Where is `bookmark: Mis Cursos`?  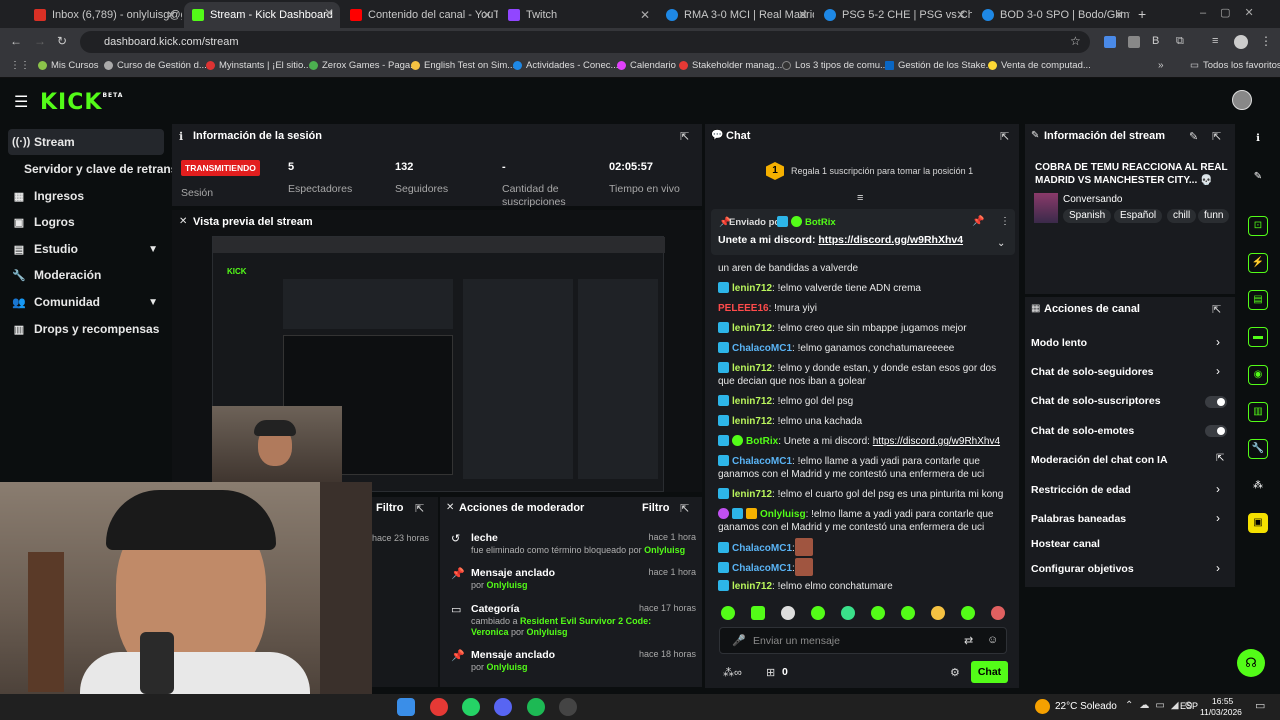
bookmark: Mis Cursos is located at coordinates (68, 65).